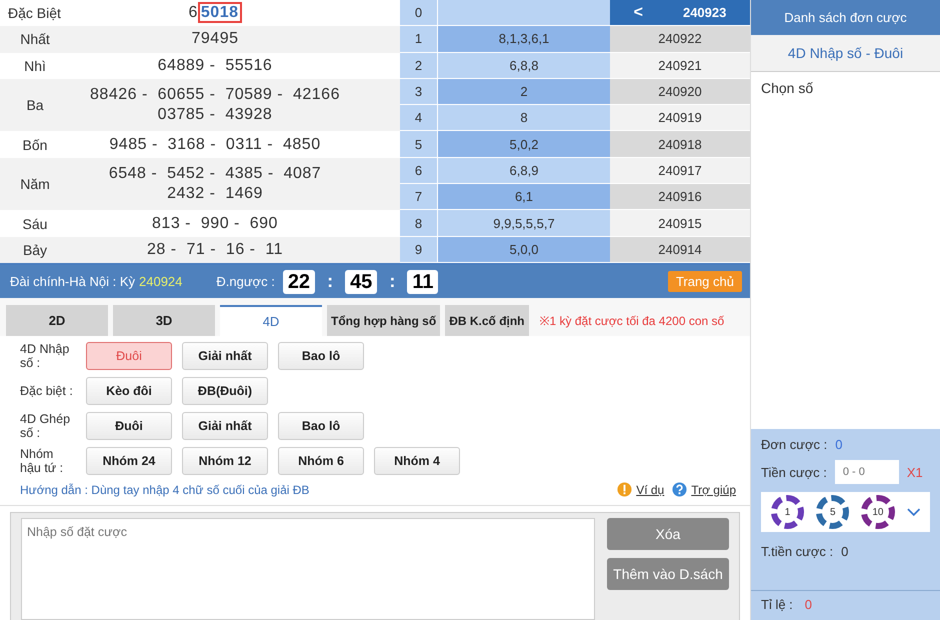  What do you see at coordinates (913, 512) in the screenshot?
I see `chevron-down-icon` at bounding box center [913, 512].